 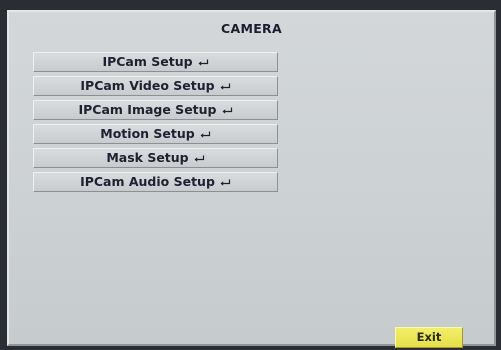 I want to click on menu-item-ipcam-audio-setup: IPCam Audio Setup, so click(x=155, y=182).